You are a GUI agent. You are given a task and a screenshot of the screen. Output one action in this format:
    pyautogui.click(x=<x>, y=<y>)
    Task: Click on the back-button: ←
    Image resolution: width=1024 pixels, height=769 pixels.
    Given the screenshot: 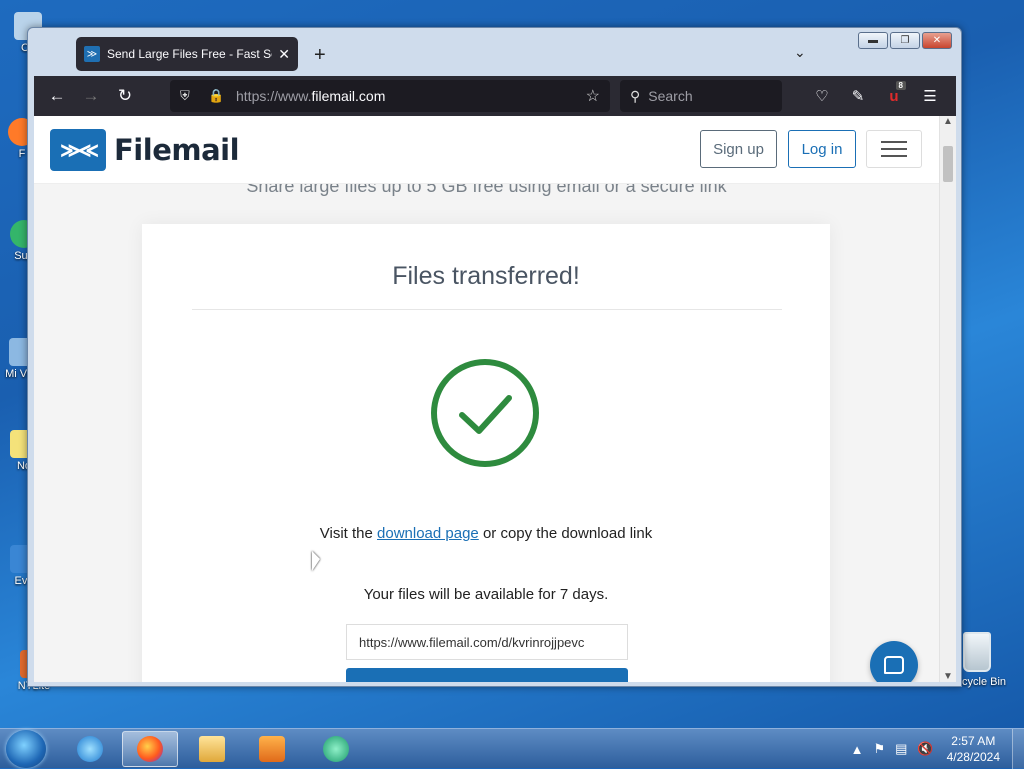 What is the action you would take?
    pyautogui.click(x=57, y=96)
    